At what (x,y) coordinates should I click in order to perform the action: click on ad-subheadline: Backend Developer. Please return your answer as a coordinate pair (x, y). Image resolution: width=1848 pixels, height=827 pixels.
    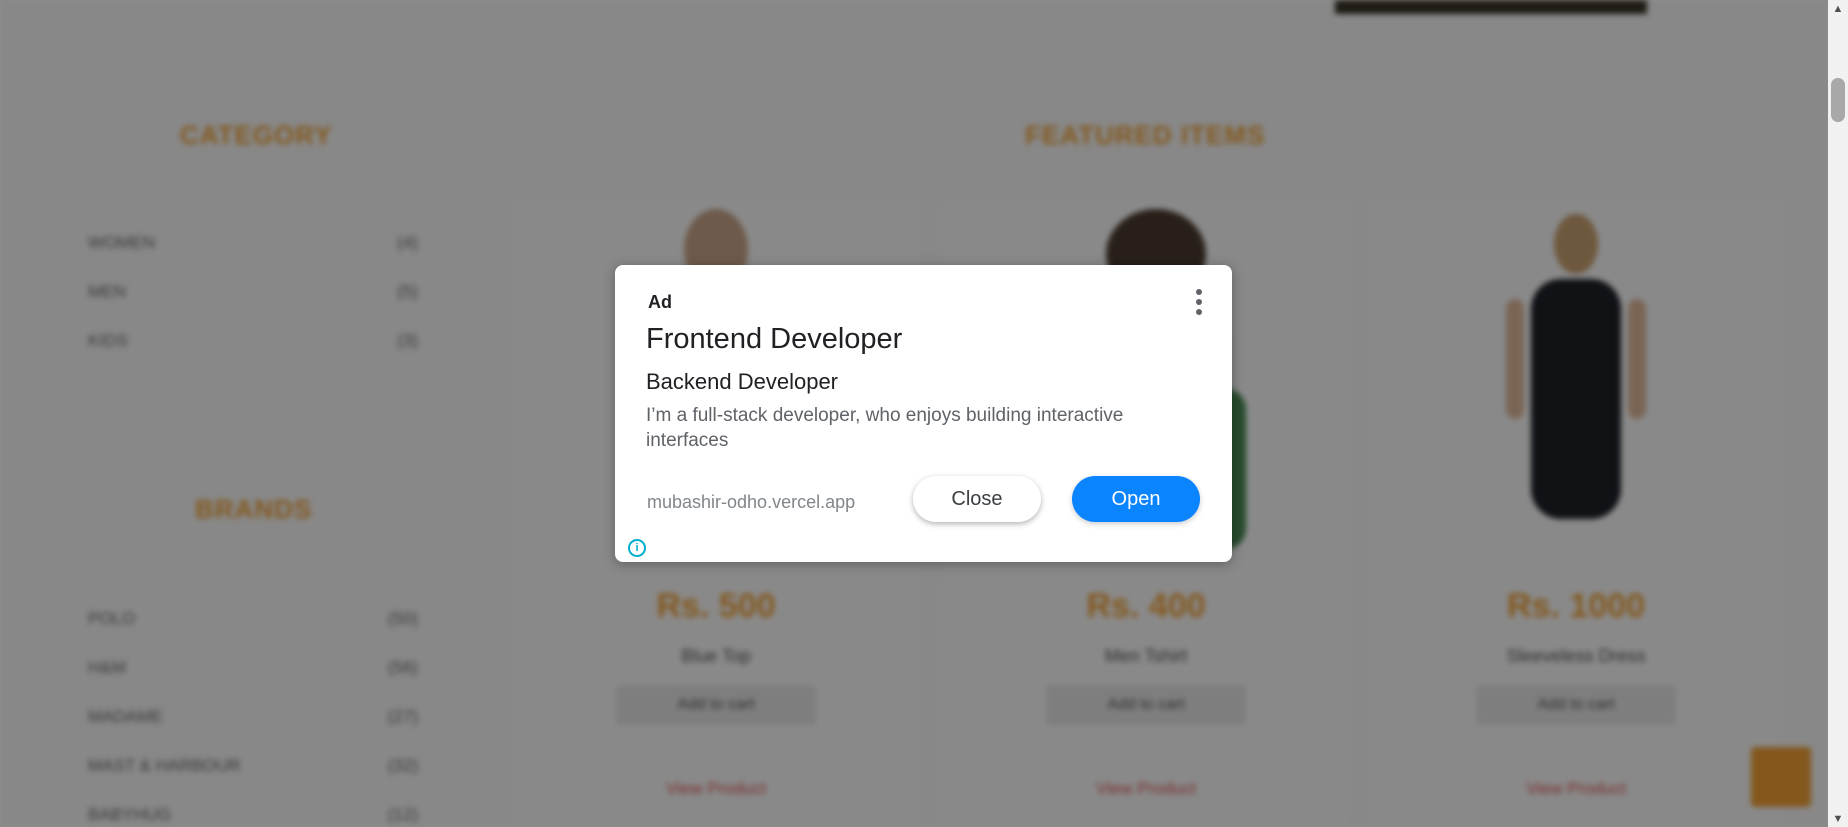
    Looking at the image, I should click on (742, 382).